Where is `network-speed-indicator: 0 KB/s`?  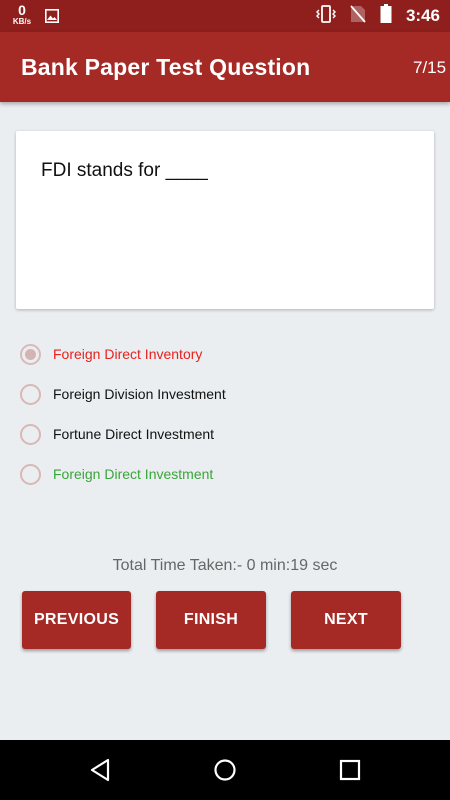
network-speed-indicator: 0 KB/s is located at coordinates (22, 14).